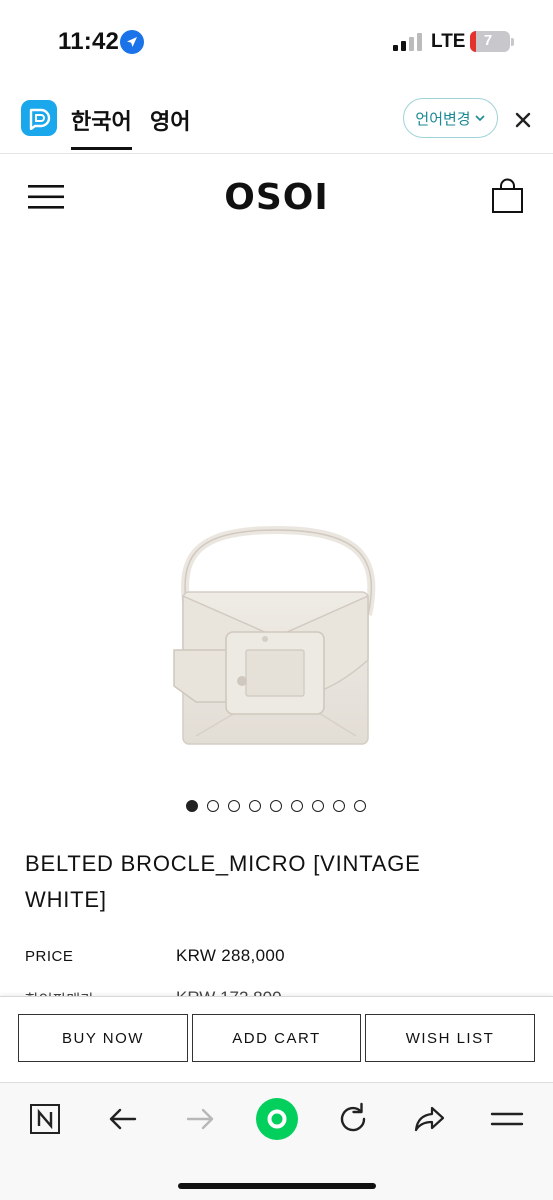 The image size is (553, 1200). Describe the element at coordinates (508, 196) in the screenshot. I see `shopping-bag-icon` at that location.